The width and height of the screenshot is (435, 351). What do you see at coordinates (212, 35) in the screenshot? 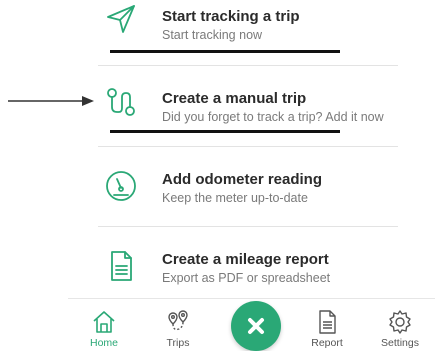
I see `menu-item-subtitle: Start tracking now` at bounding box center [212, 35].